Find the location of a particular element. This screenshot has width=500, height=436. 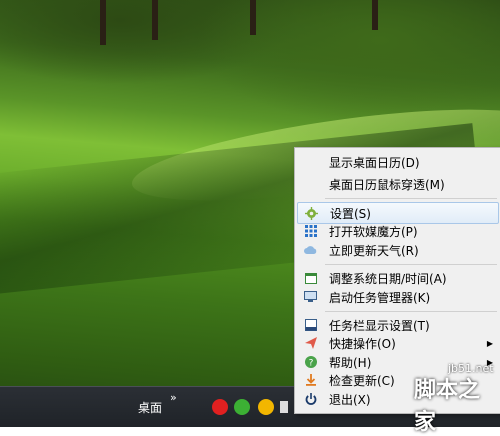

download-icon is located at coordinates (310, 380).